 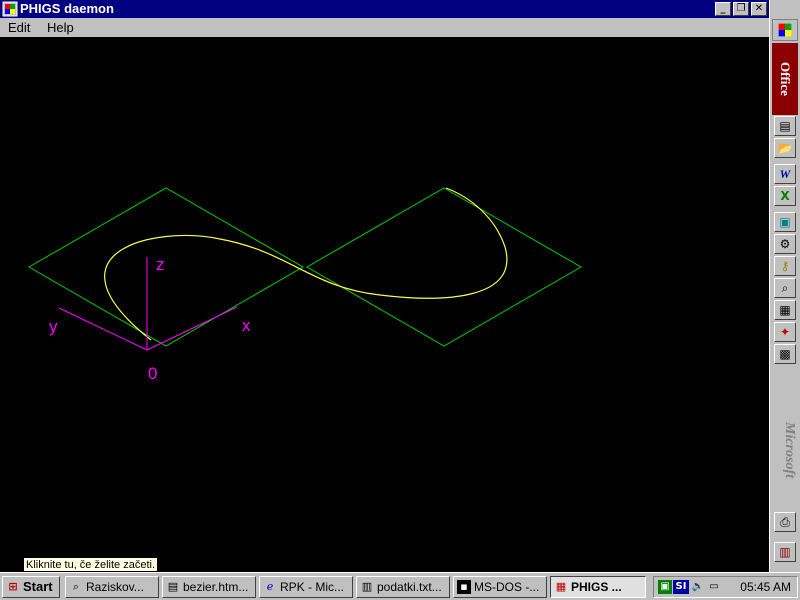 I want to click on axis-y-label: y, so click(x=53, y=326).